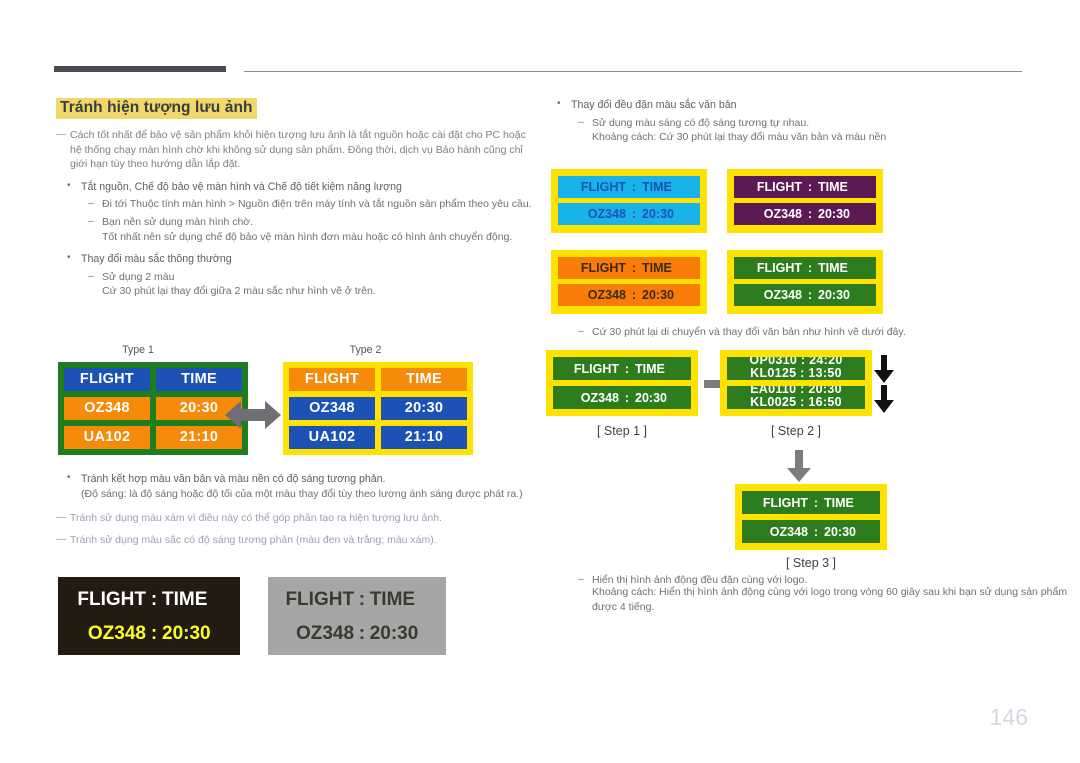  I want to click on step3-board: FLIGHT : TIME OZ348 : 20:30, so click(811, 517).